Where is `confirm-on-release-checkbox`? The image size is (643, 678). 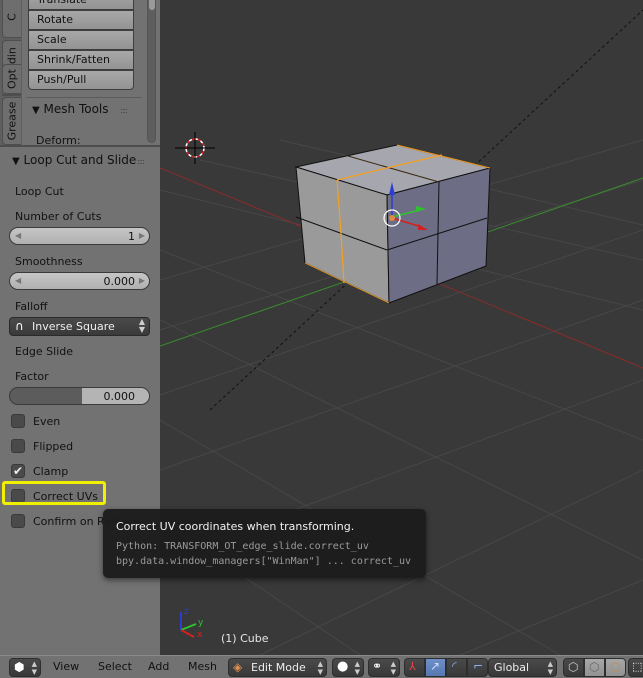 confirm-on-release-checkbox is located at coordinates (18, 521).